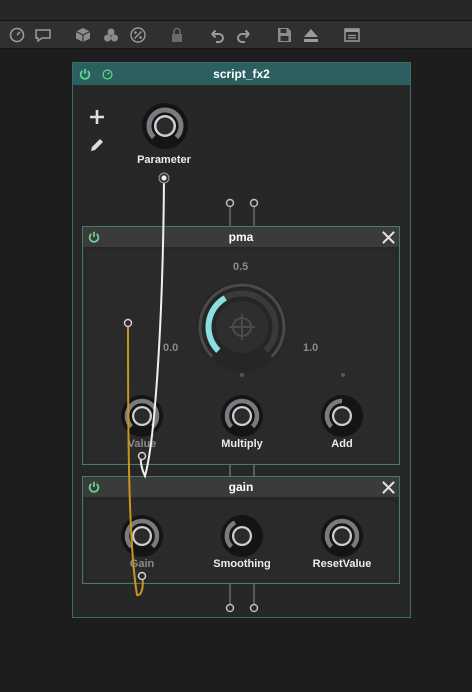 The width and height of the screenshot is (472, 692). Describe the element at coordinates (311, 348) in the screenshot. I see `scale-max-label: 1.0` at that location.